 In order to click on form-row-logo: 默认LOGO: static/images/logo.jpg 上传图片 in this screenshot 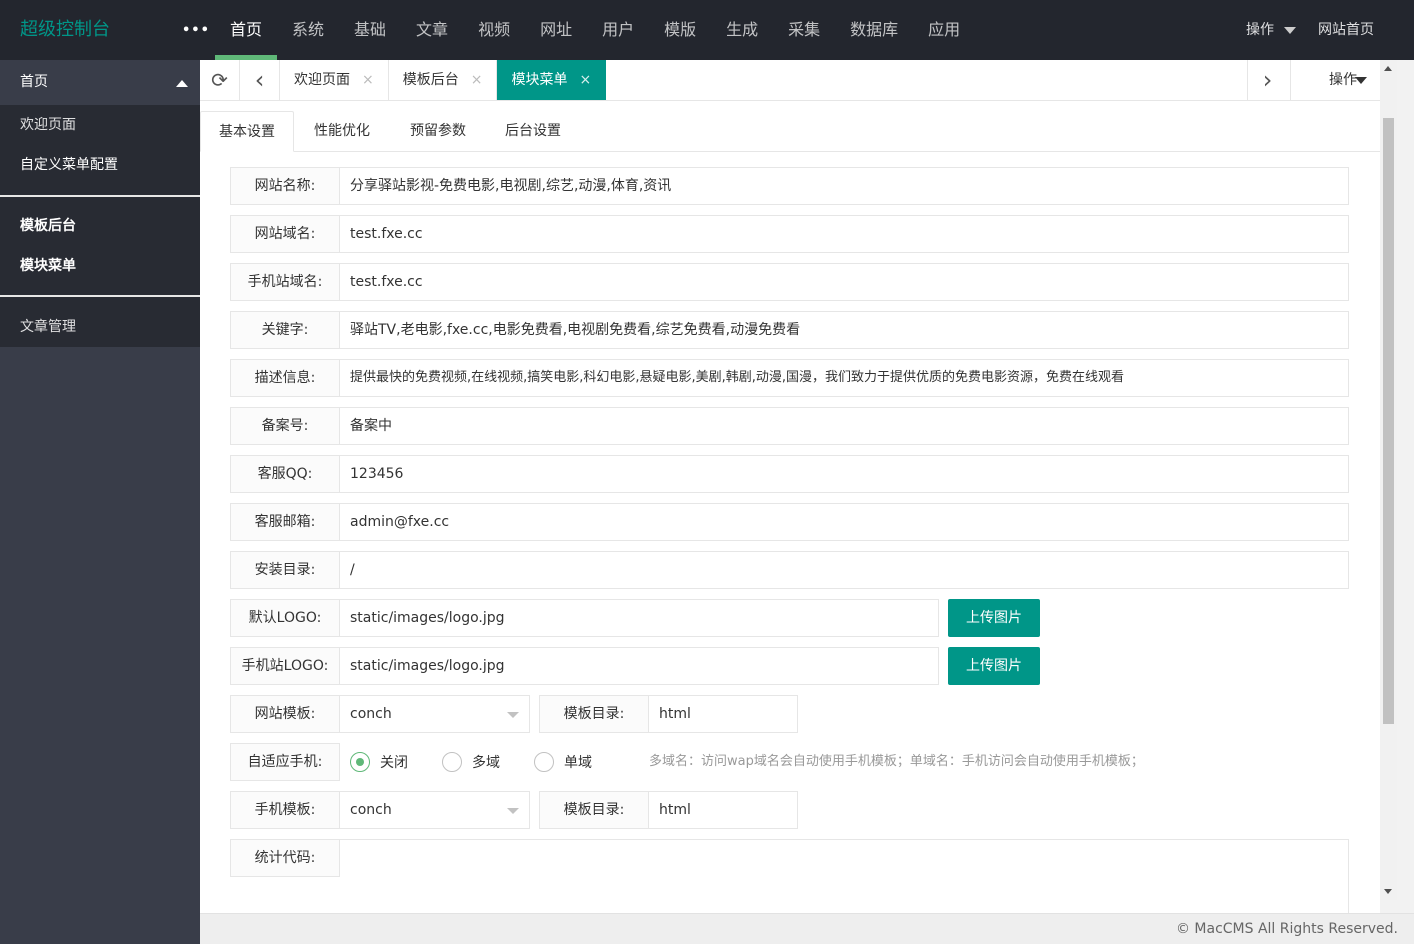, I will do `click(789, 618)`.